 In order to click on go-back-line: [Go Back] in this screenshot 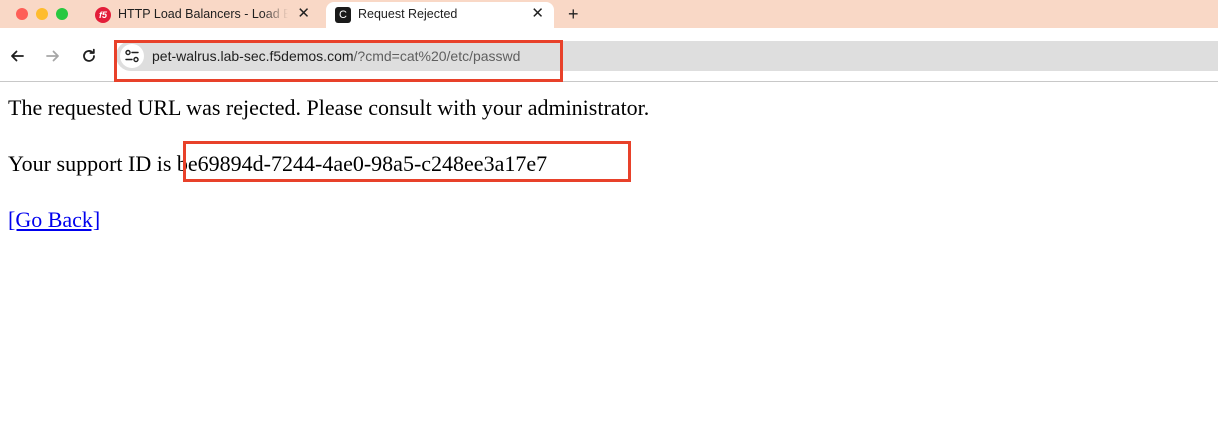, I will do `click(54, 220)`.